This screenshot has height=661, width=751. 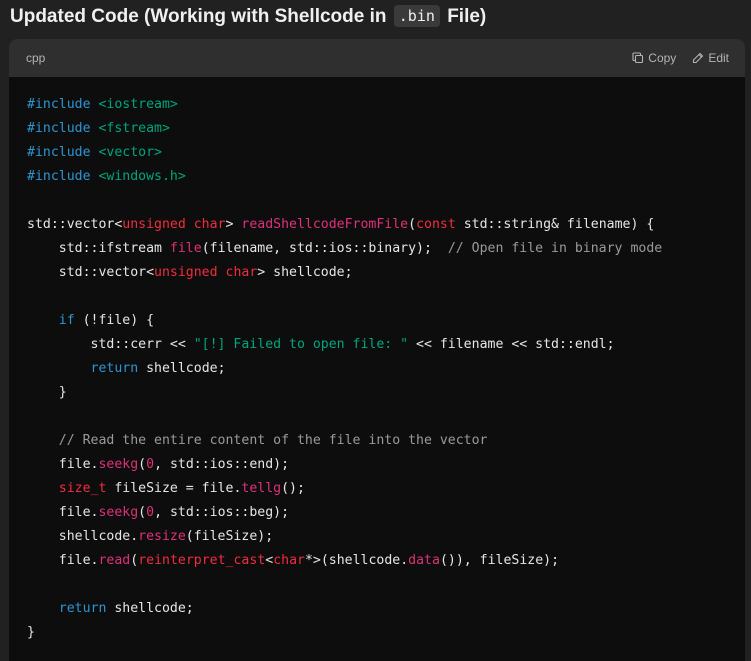 I want to click on edit-label: Edit, so click(x=718, y=58).